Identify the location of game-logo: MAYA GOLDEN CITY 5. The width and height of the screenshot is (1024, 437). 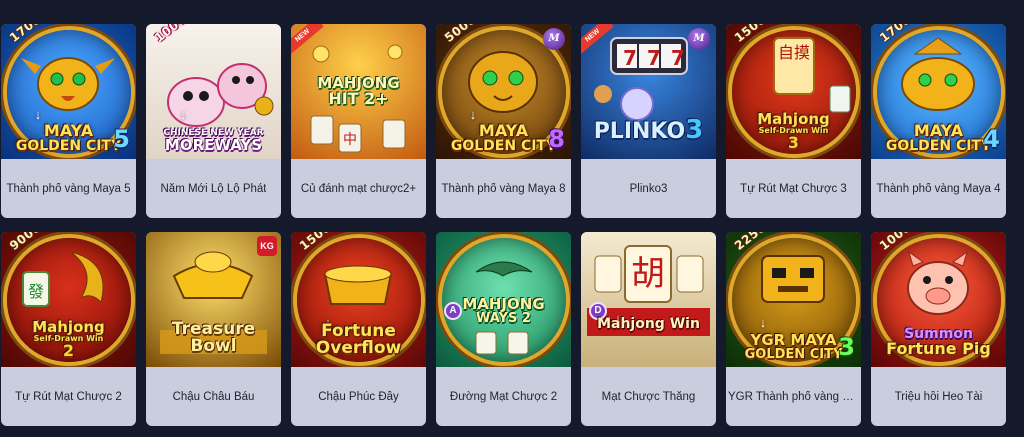
(72, 137).